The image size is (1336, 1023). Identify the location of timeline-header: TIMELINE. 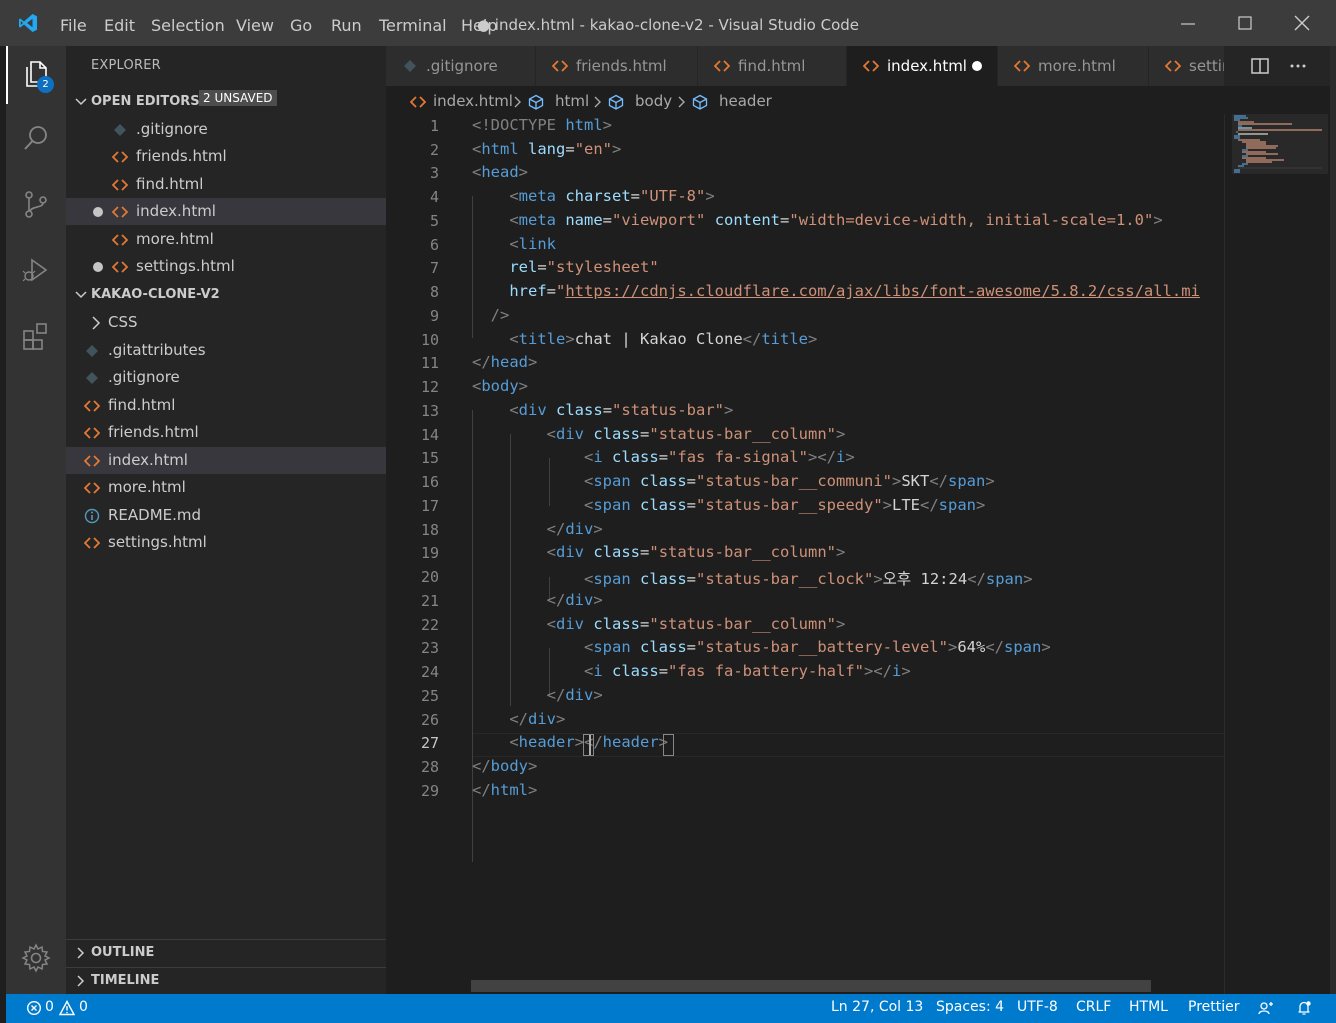
(226, 981).